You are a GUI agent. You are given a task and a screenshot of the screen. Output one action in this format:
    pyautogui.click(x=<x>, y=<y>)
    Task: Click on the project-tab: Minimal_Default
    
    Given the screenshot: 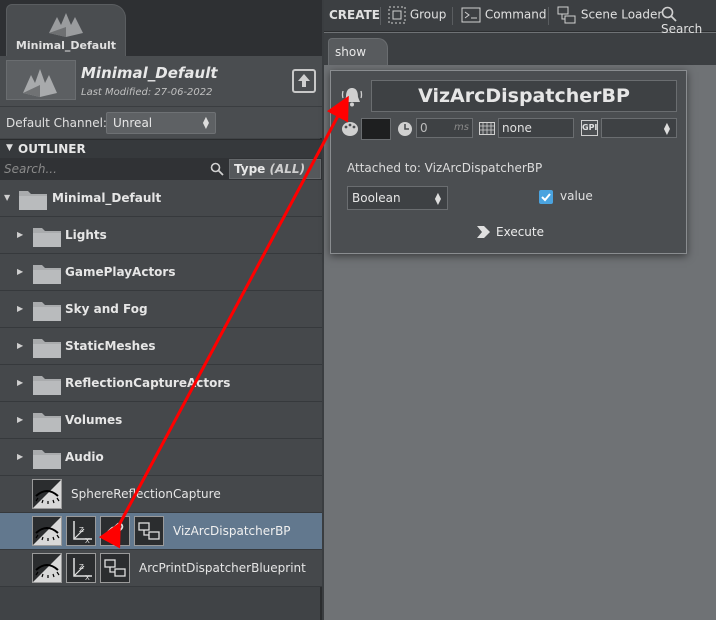 What is the action you would take?
    pyautogui.click(x=66, y=30)
    